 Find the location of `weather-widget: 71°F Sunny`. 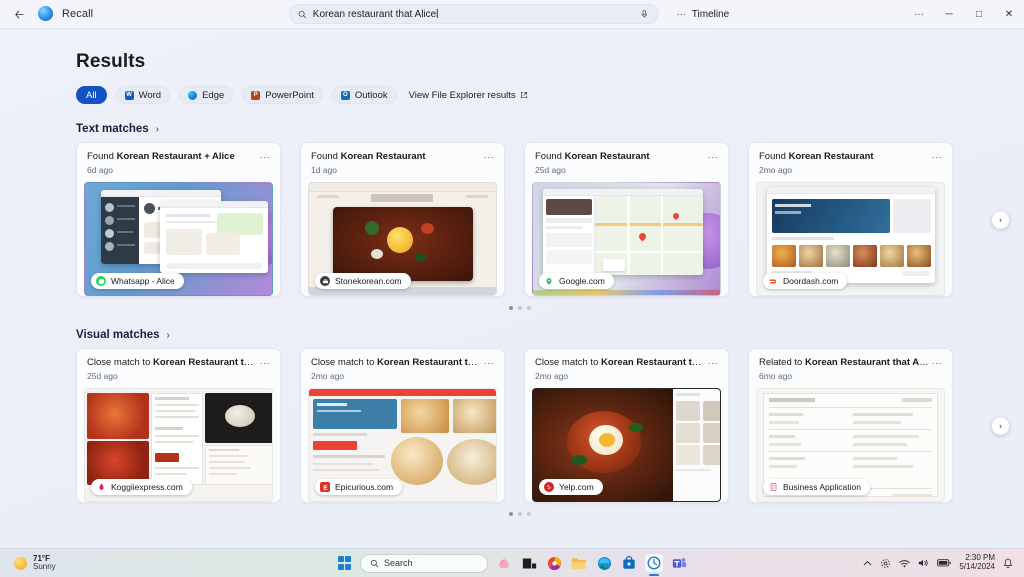

weather-widget: 71°F Sunny is located at coordinates (28, 563).